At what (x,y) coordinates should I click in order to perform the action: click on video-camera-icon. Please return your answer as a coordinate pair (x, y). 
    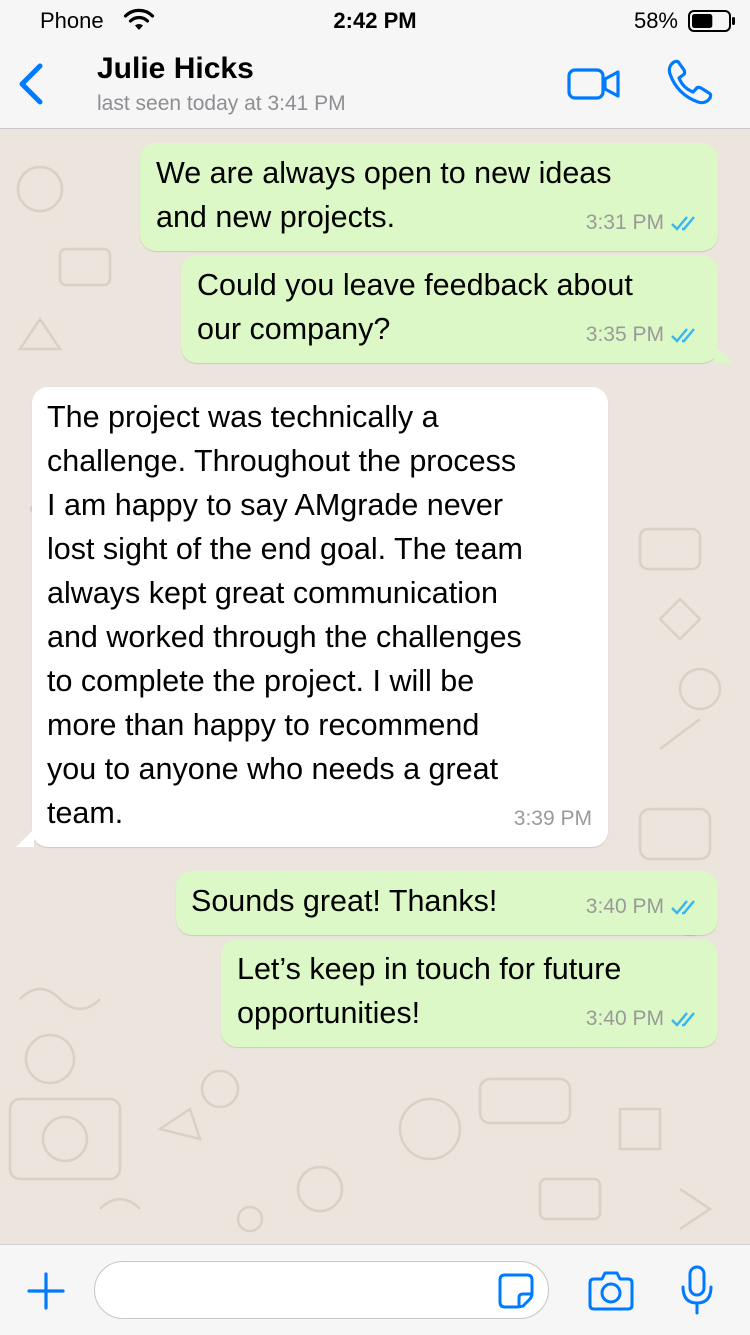
    Looking at the image, I should click on (594, 84).